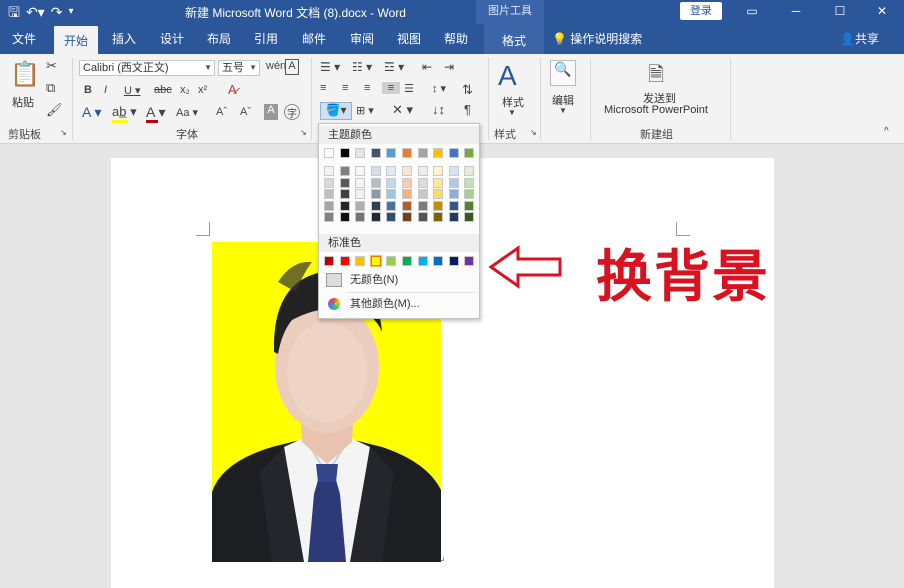 The image size is (904, 588). I want to click on chinese-layout-icon: ✕ ▾, so click(402, 110).